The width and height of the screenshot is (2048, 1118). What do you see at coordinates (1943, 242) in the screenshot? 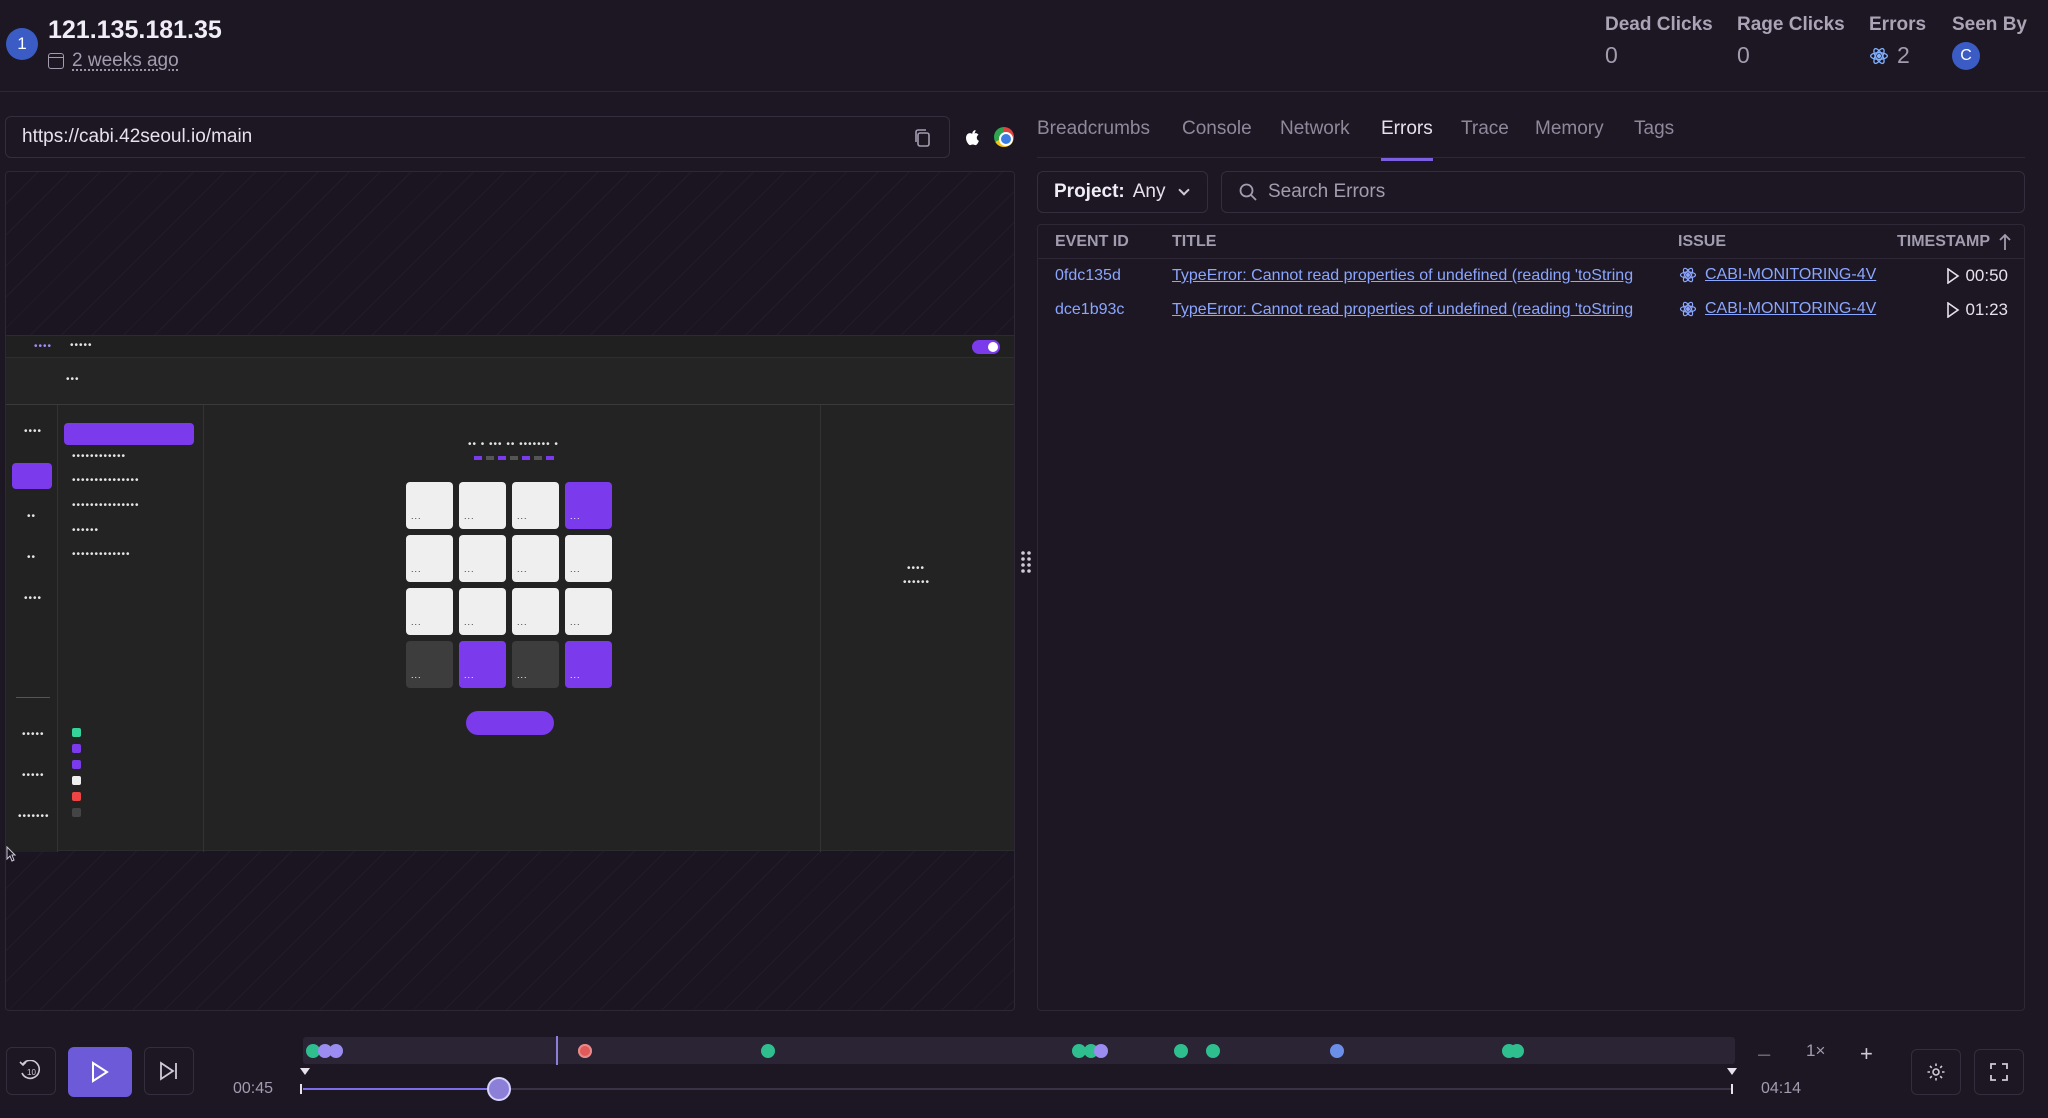
I see `column-timestamp: TIMESTAMP` at bounding box center [1943, 242].